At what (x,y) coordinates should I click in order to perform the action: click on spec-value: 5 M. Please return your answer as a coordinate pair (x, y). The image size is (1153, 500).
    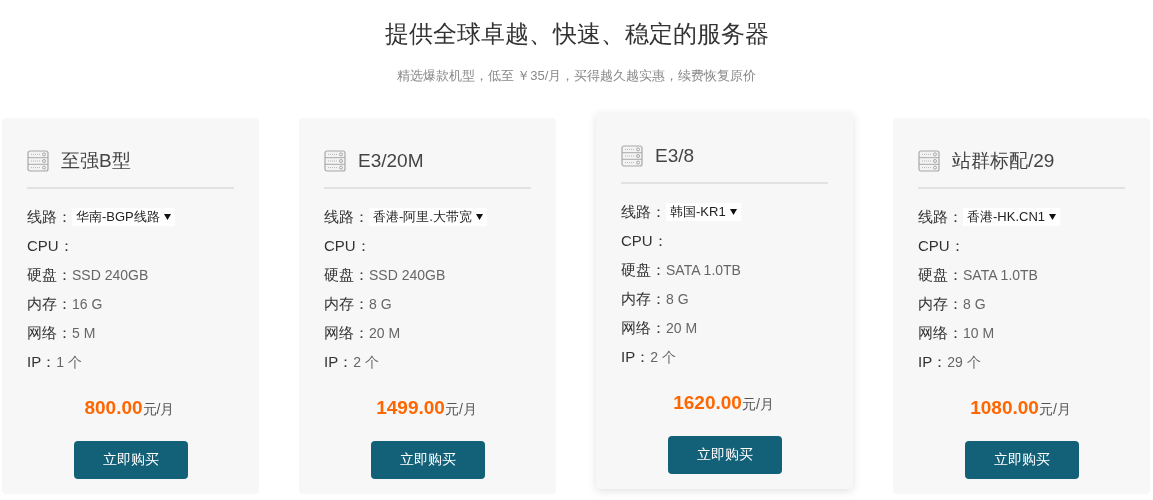
    Looking at the image, I should click on (84, 333).